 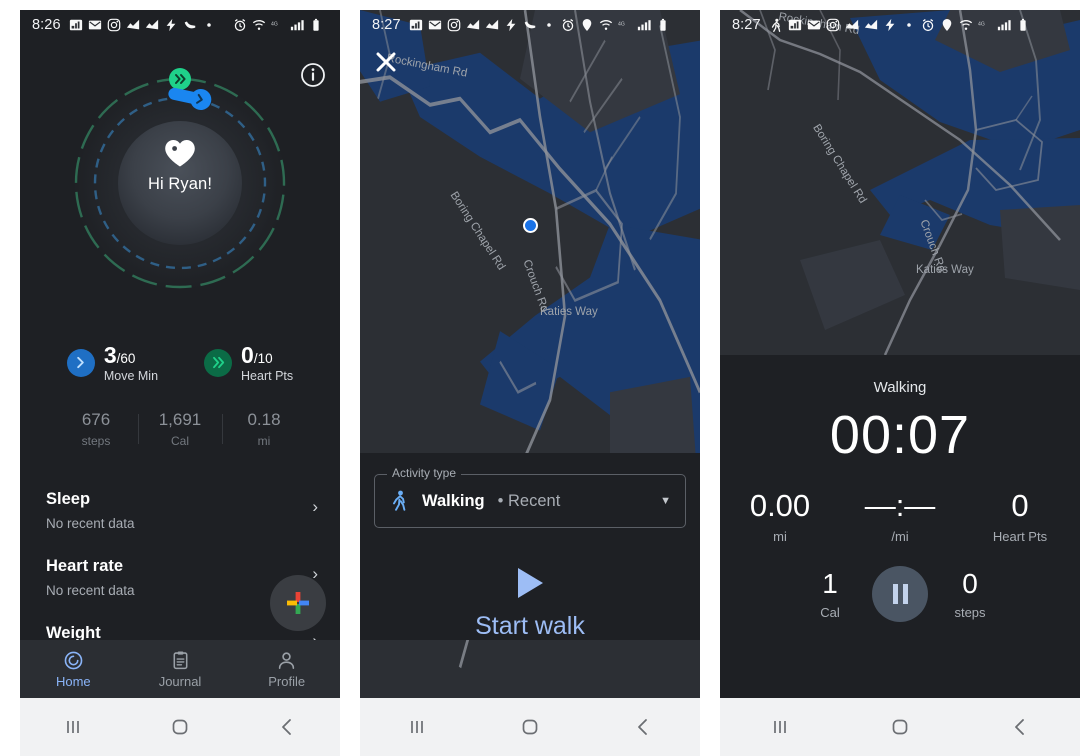 I want to click on chevron-right-icon: ›, so click(x=315, y=506).